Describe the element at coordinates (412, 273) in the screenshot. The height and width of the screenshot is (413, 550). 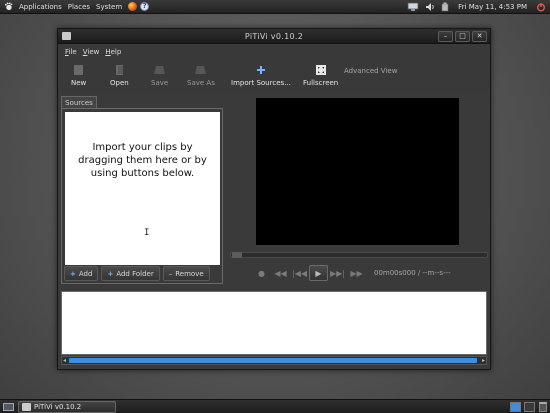
I see `timecode: 00m00s000 / --m--s---` at that location.